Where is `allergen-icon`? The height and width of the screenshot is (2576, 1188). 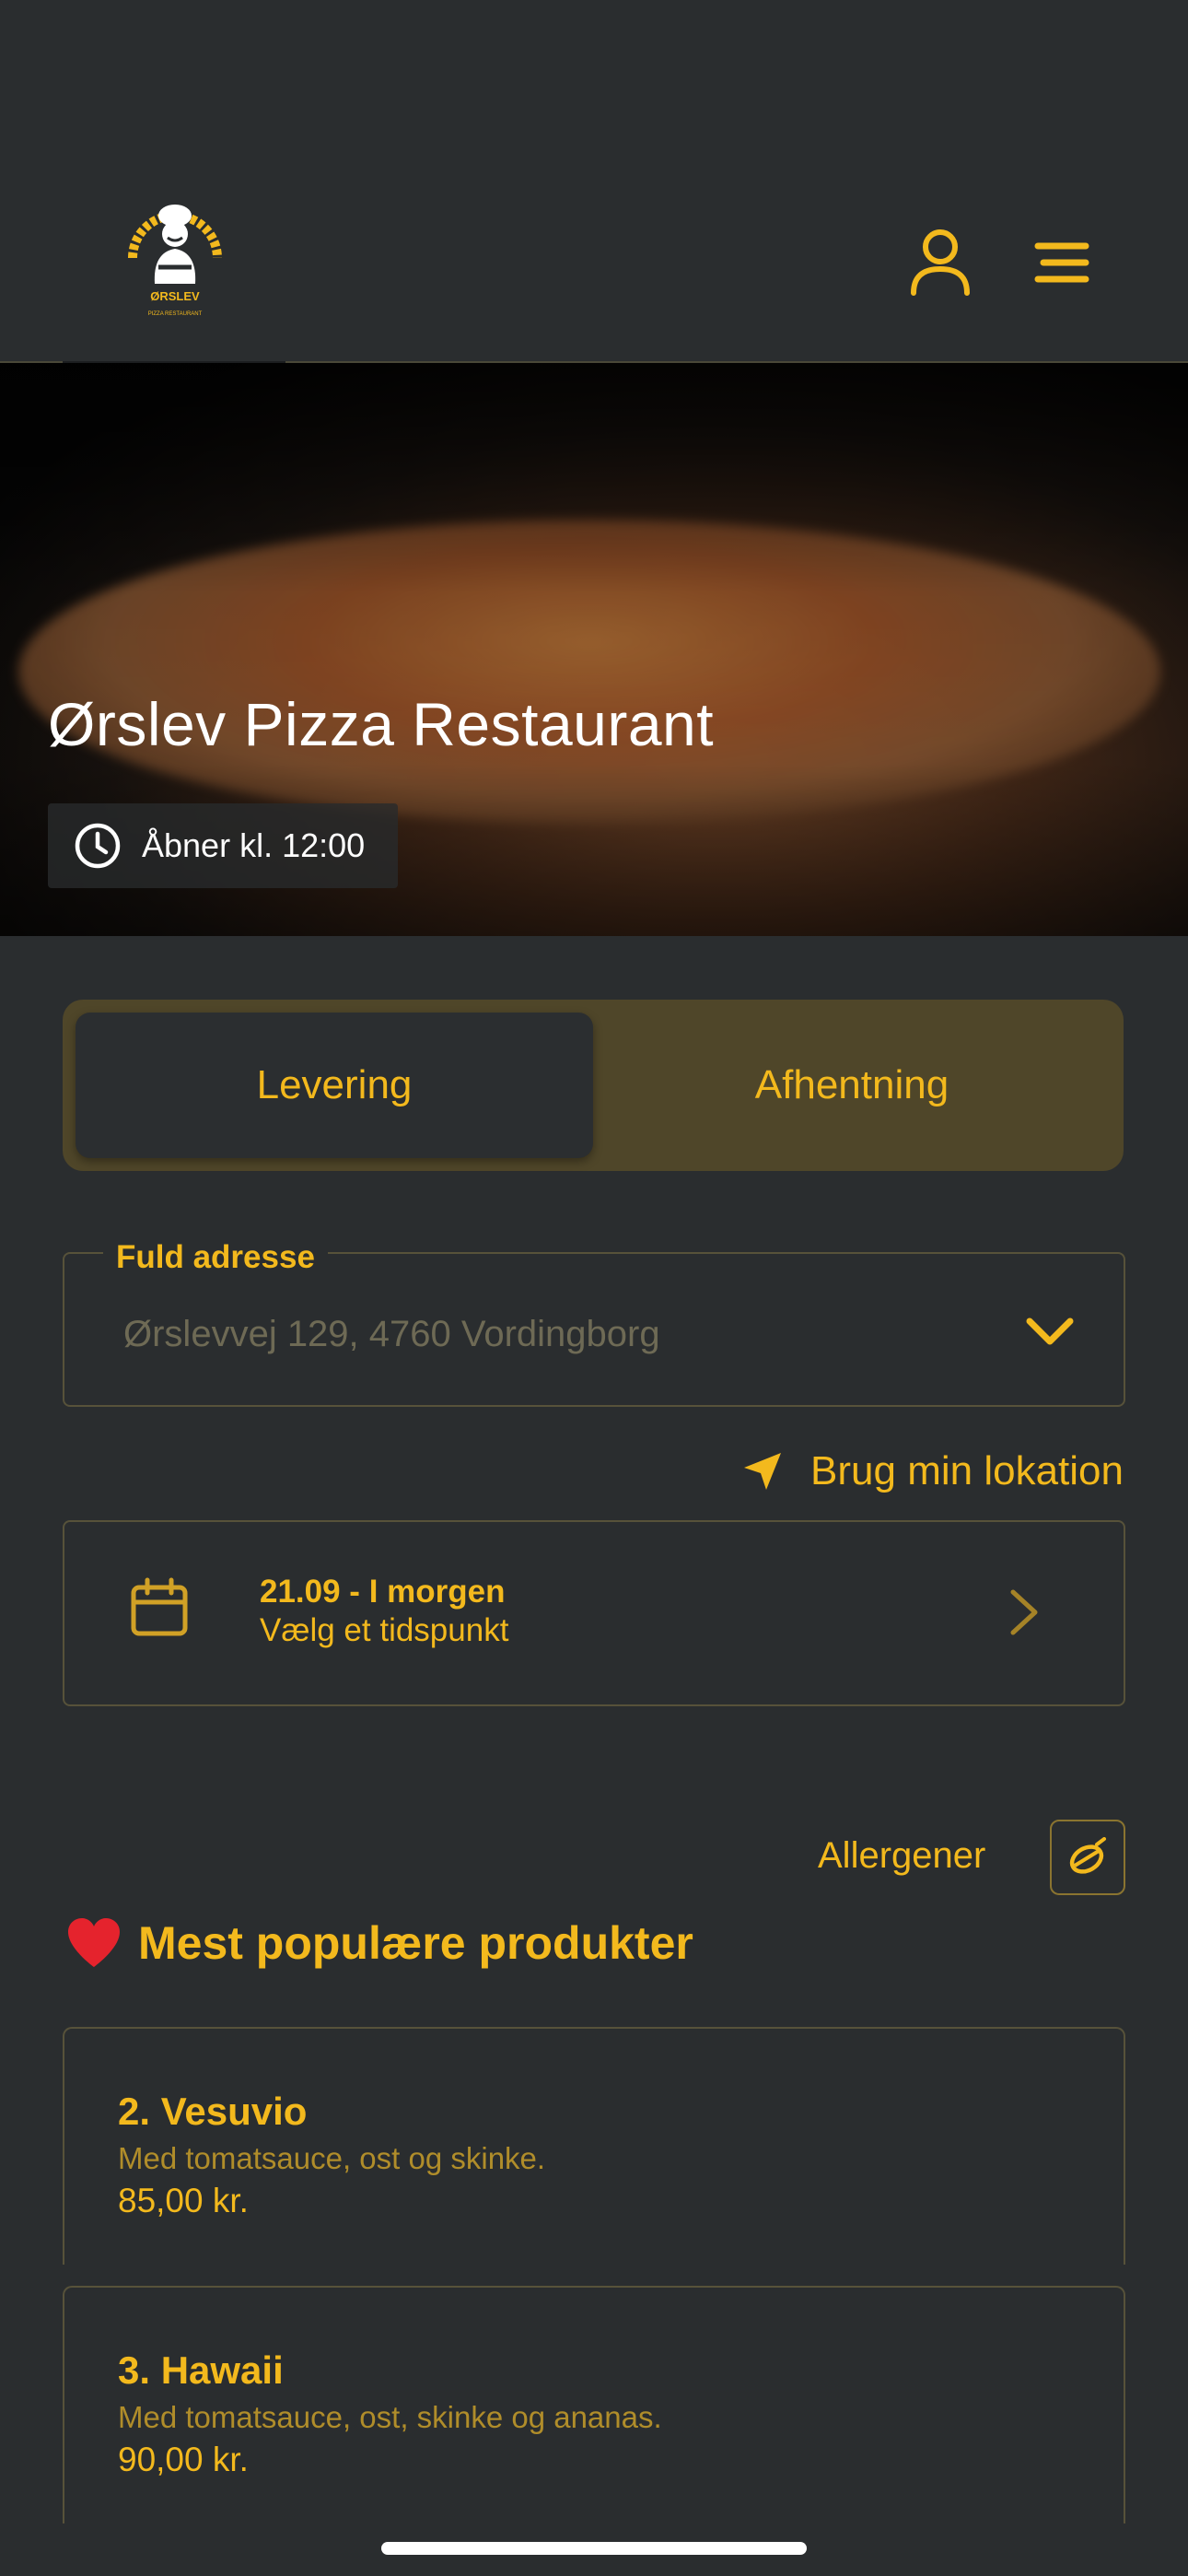 allergen-icon is located at coordinates (1087, 1855).